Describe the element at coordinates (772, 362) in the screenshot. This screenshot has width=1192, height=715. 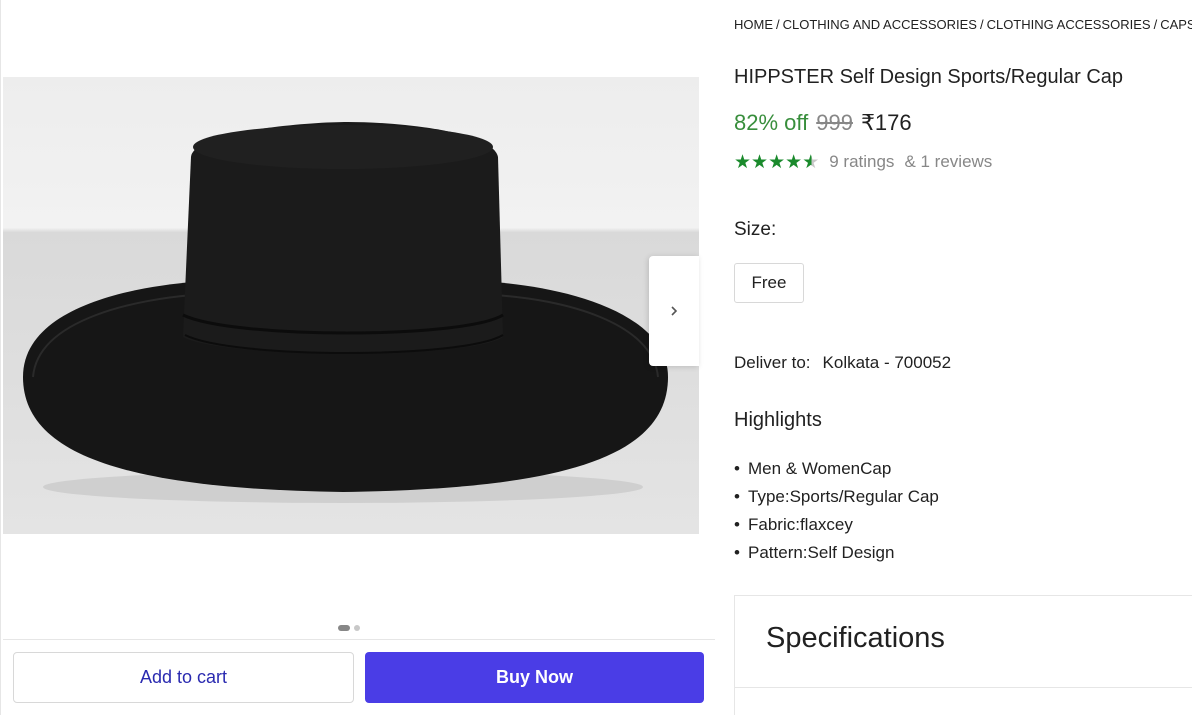
I see `deliver-label: Deliver to:` at that location.